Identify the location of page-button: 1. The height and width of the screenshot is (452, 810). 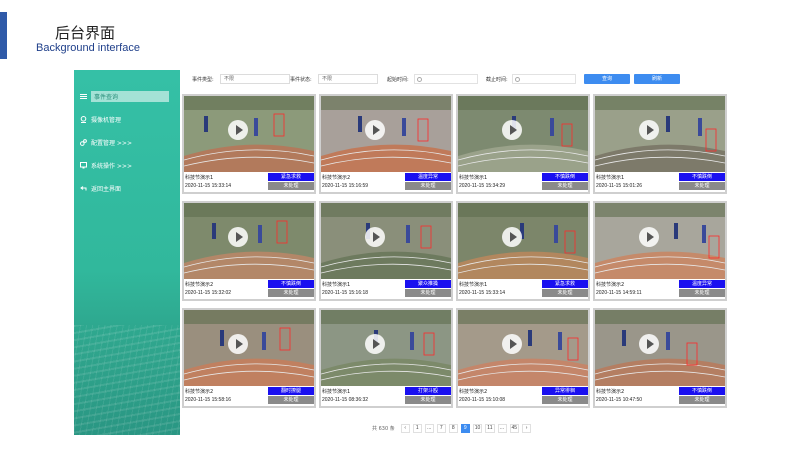
(417, 428).